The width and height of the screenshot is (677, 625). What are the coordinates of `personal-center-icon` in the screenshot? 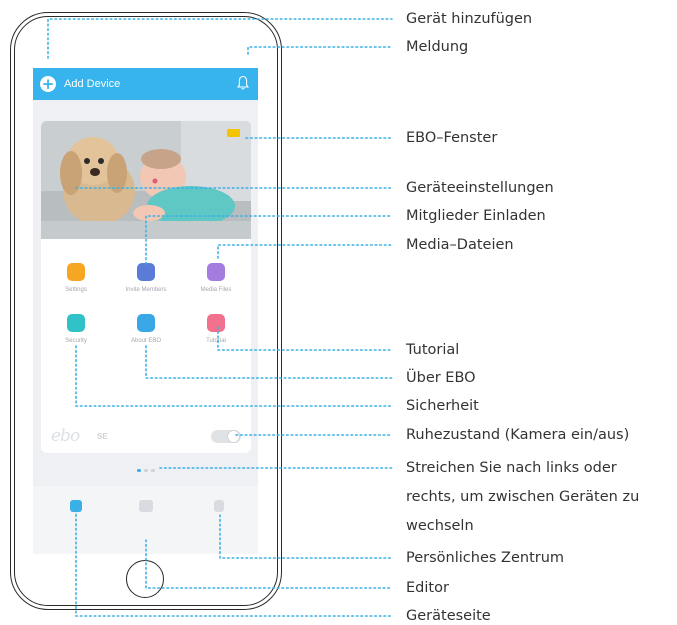 It's located at (219, 506).